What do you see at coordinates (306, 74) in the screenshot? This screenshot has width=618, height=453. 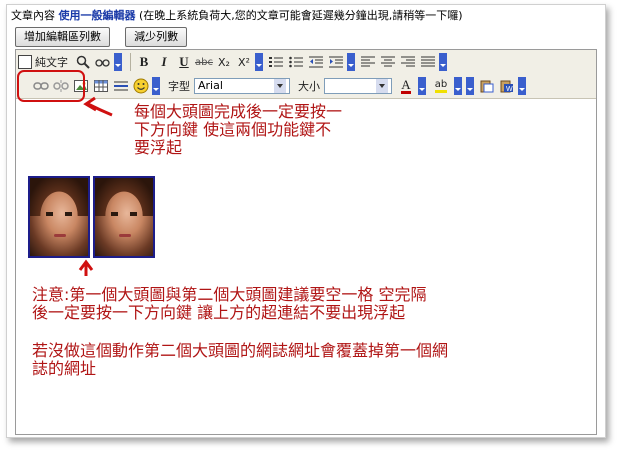 I see `editor-toolbar: 純文字 B I U abc X₂ X² 字型 Arial 大小 A ab W` at bounding box center [306, 74].